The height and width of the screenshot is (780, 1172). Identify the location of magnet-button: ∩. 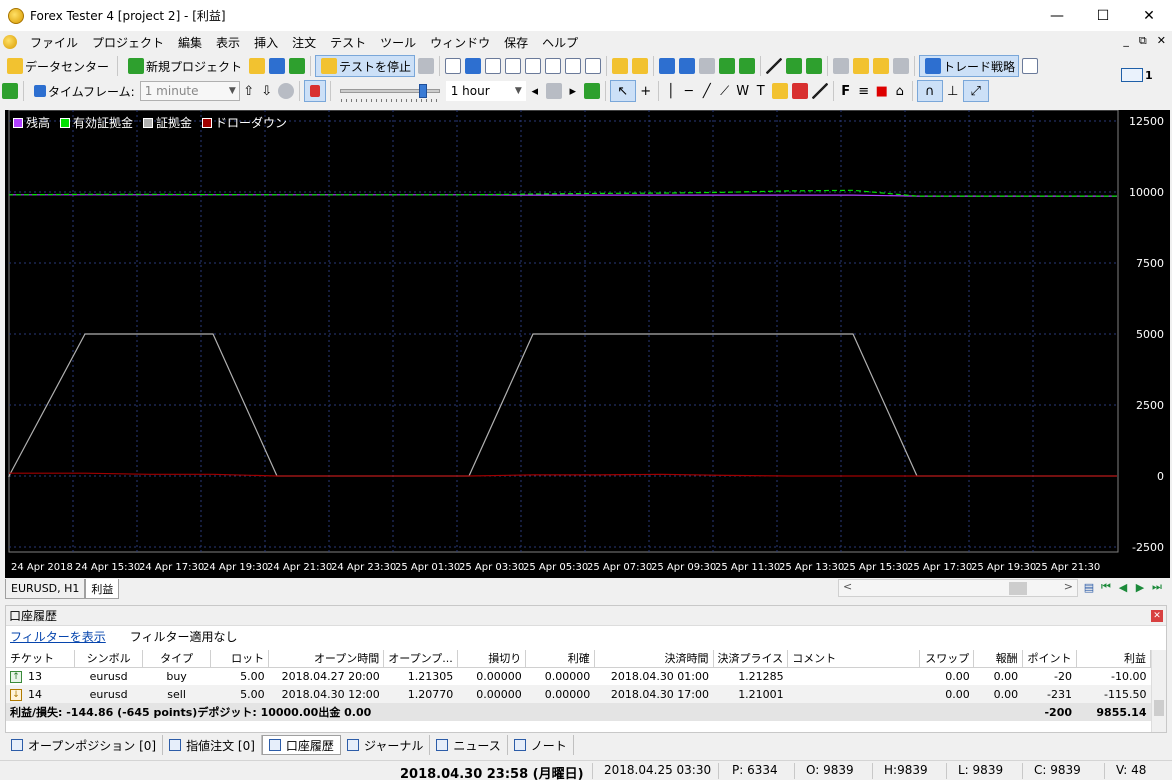
(929, 91).